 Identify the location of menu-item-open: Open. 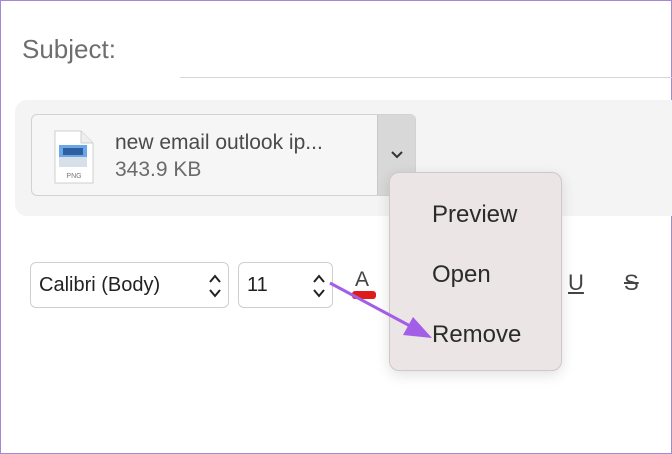
(461, 275).